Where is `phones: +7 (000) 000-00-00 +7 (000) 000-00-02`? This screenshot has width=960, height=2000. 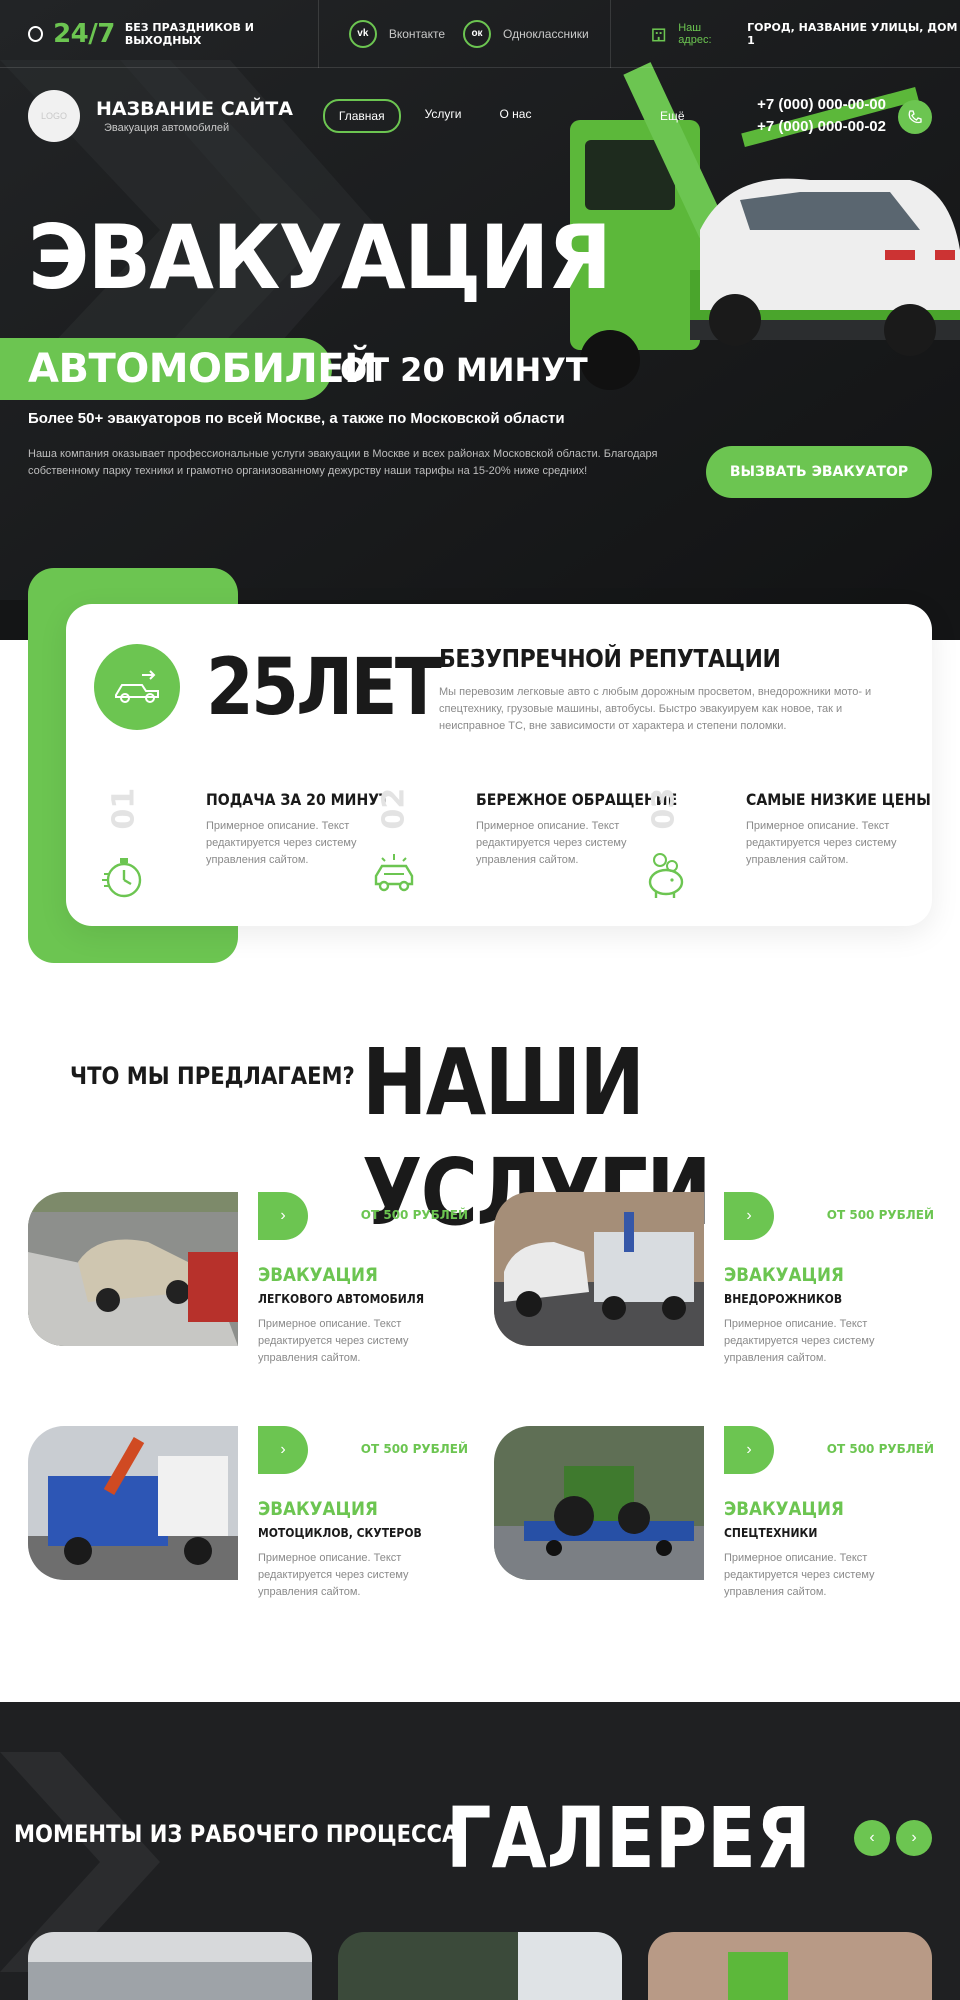 phones: +7 (000) 000-00-00 +7 (000) 000-00-02 is located at coordinates (821, 116).